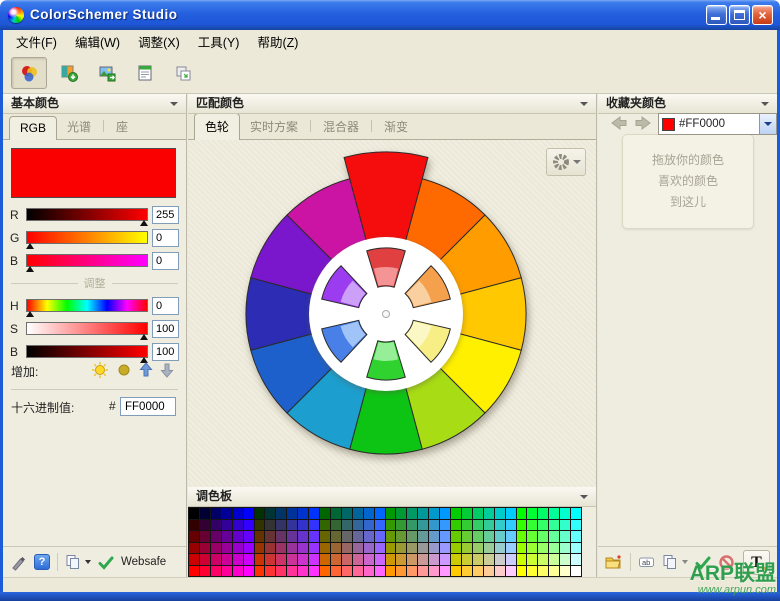 The image size is (780, 601). Describe the element at coordinates (219, 41) in the screenshot. I see `menu-item-4: 工具(Y)` at that location.